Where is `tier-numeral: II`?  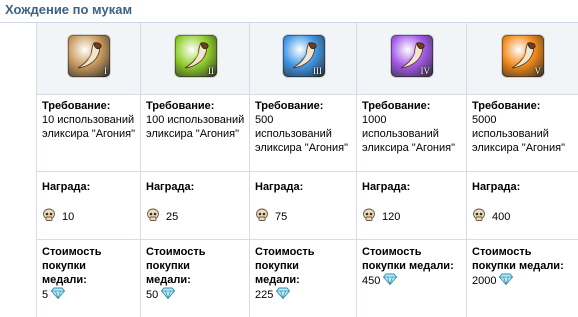
tier-numeral: II is located at coordinates (211, 71).